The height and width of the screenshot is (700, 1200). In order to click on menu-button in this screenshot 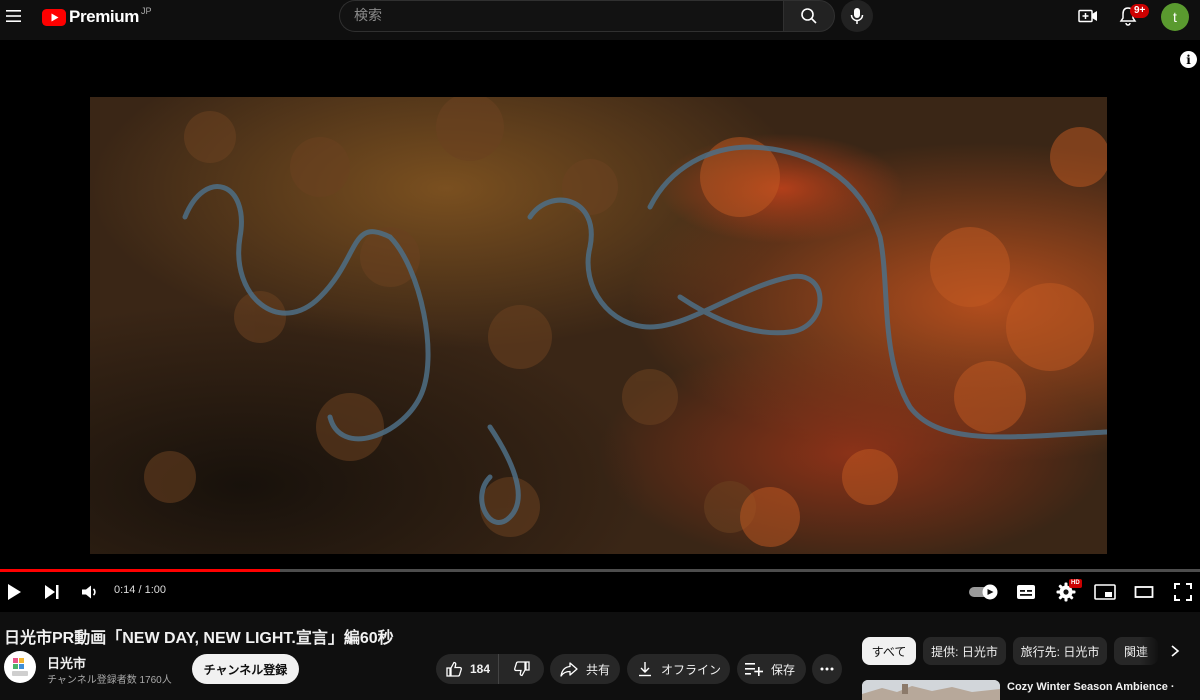, I will do `click(14, 16)`.